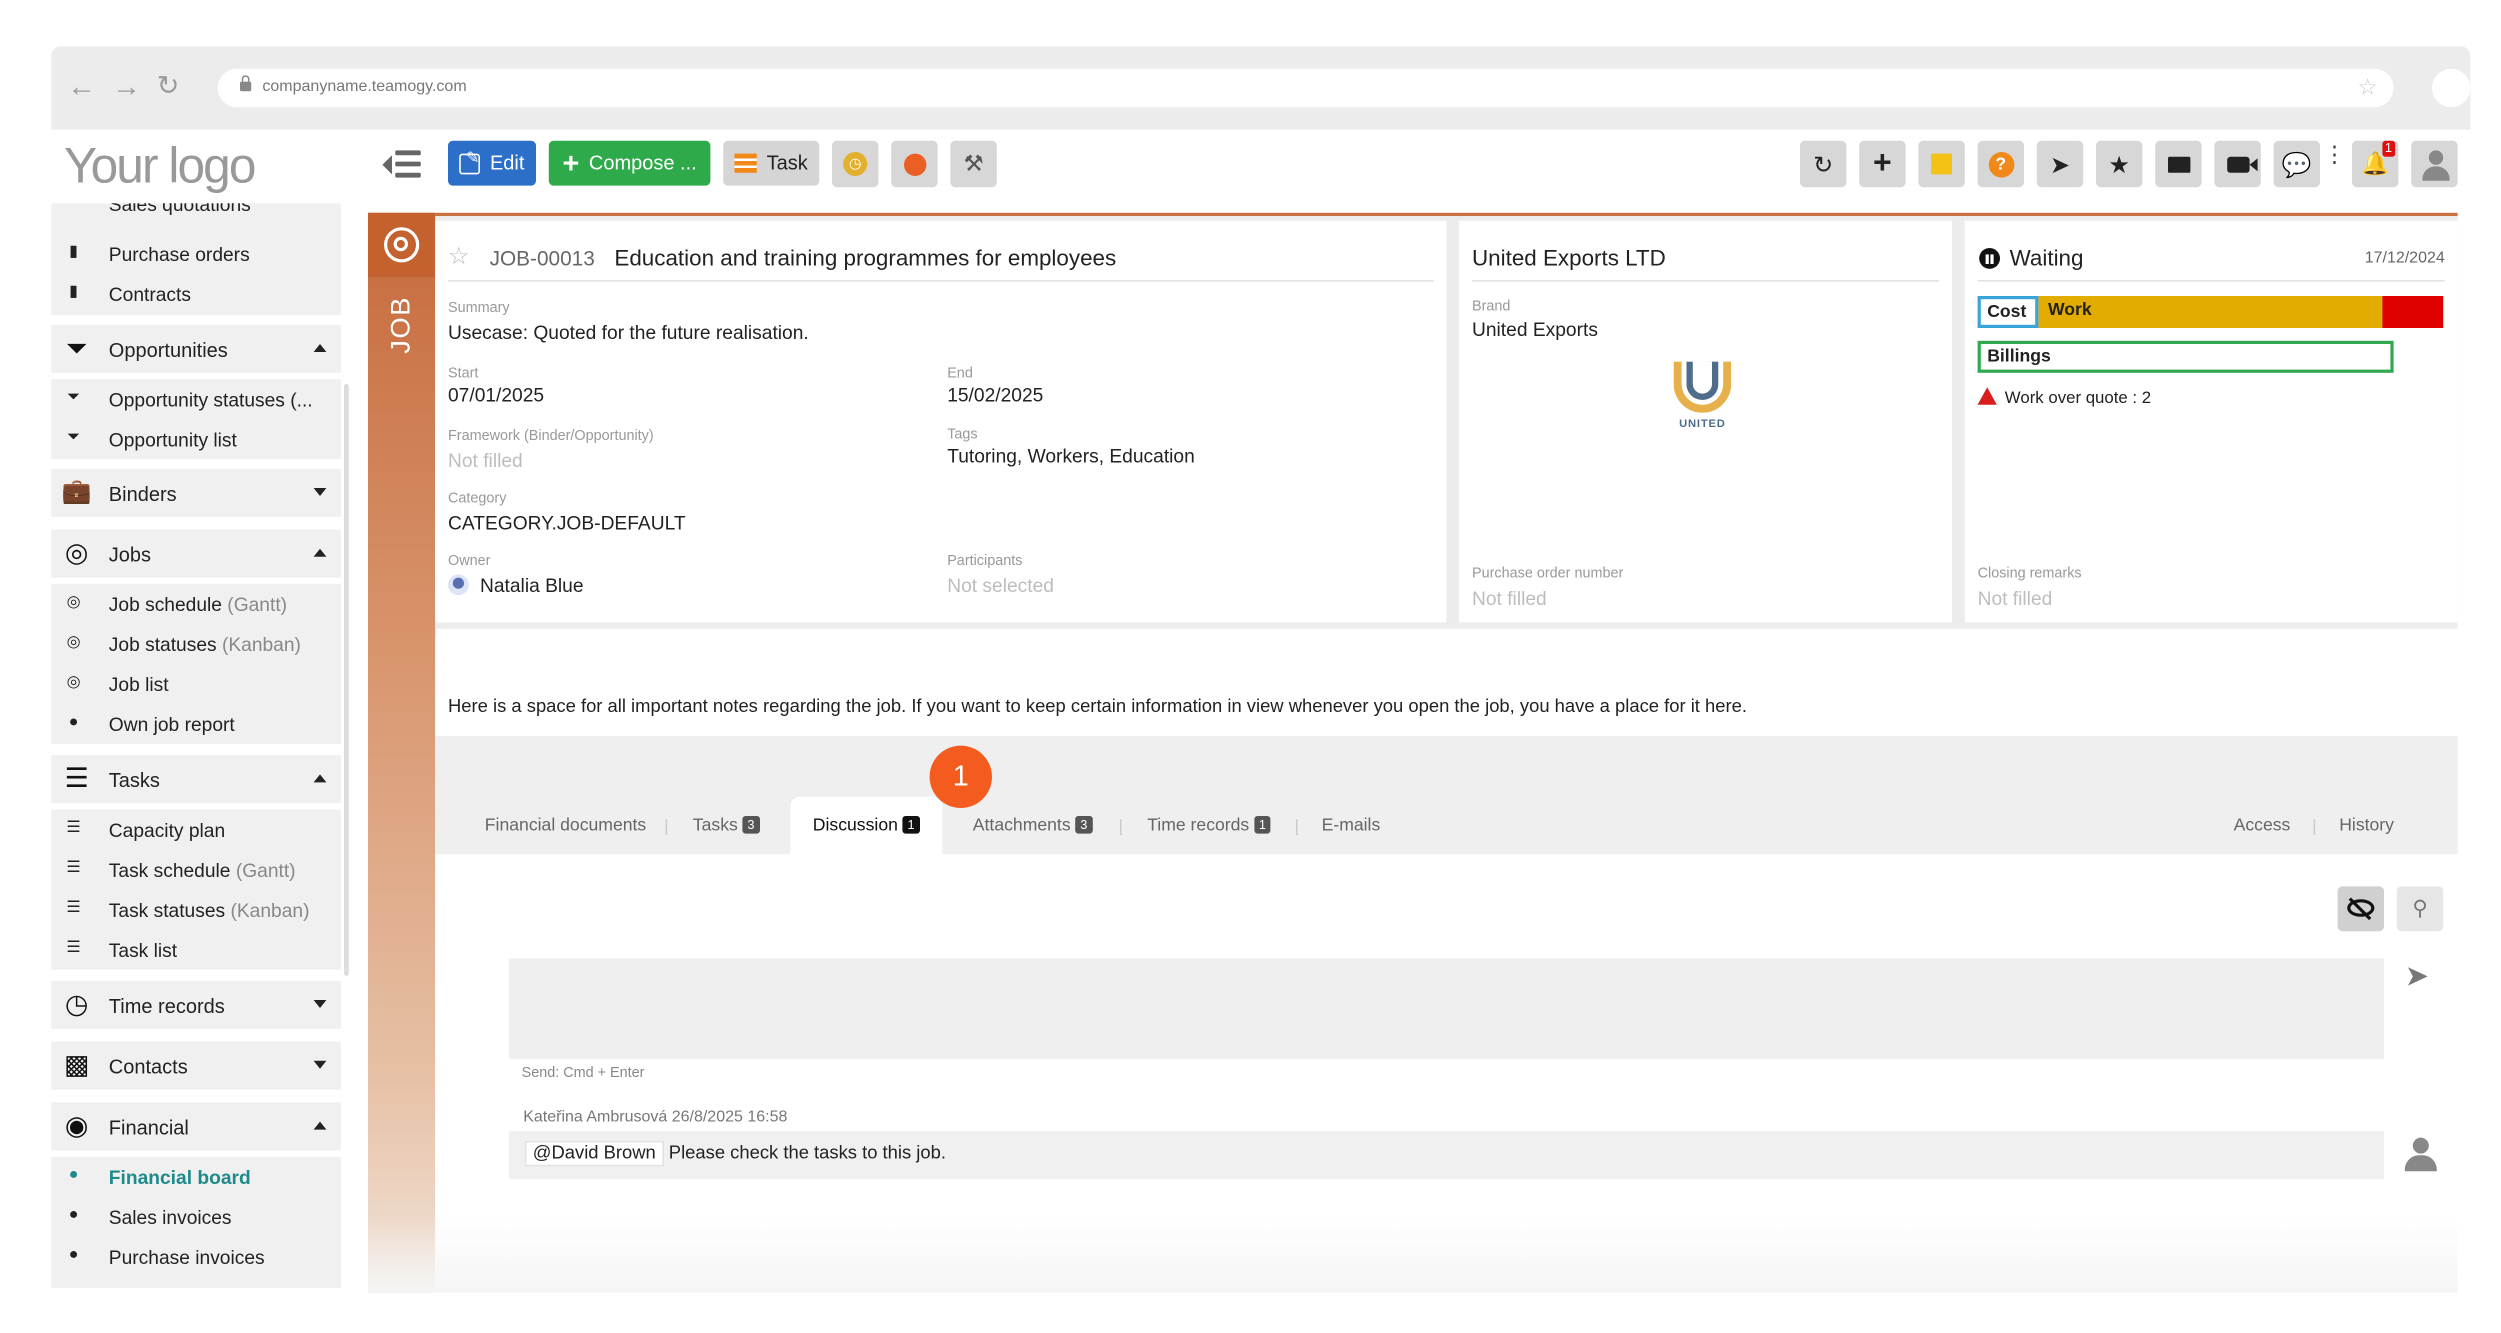  I want to click on user-avatar-button, so click(2434, 164).